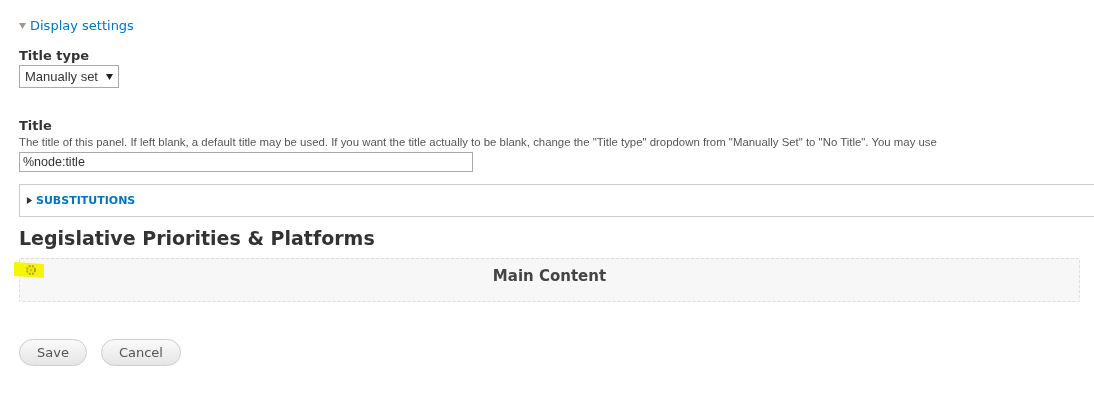 Image resolution: width=1094 pixels, height=403 pixels. Describe the element at coordinates (36, 125) in the screenshot. I see `field-label: Title` at that location.